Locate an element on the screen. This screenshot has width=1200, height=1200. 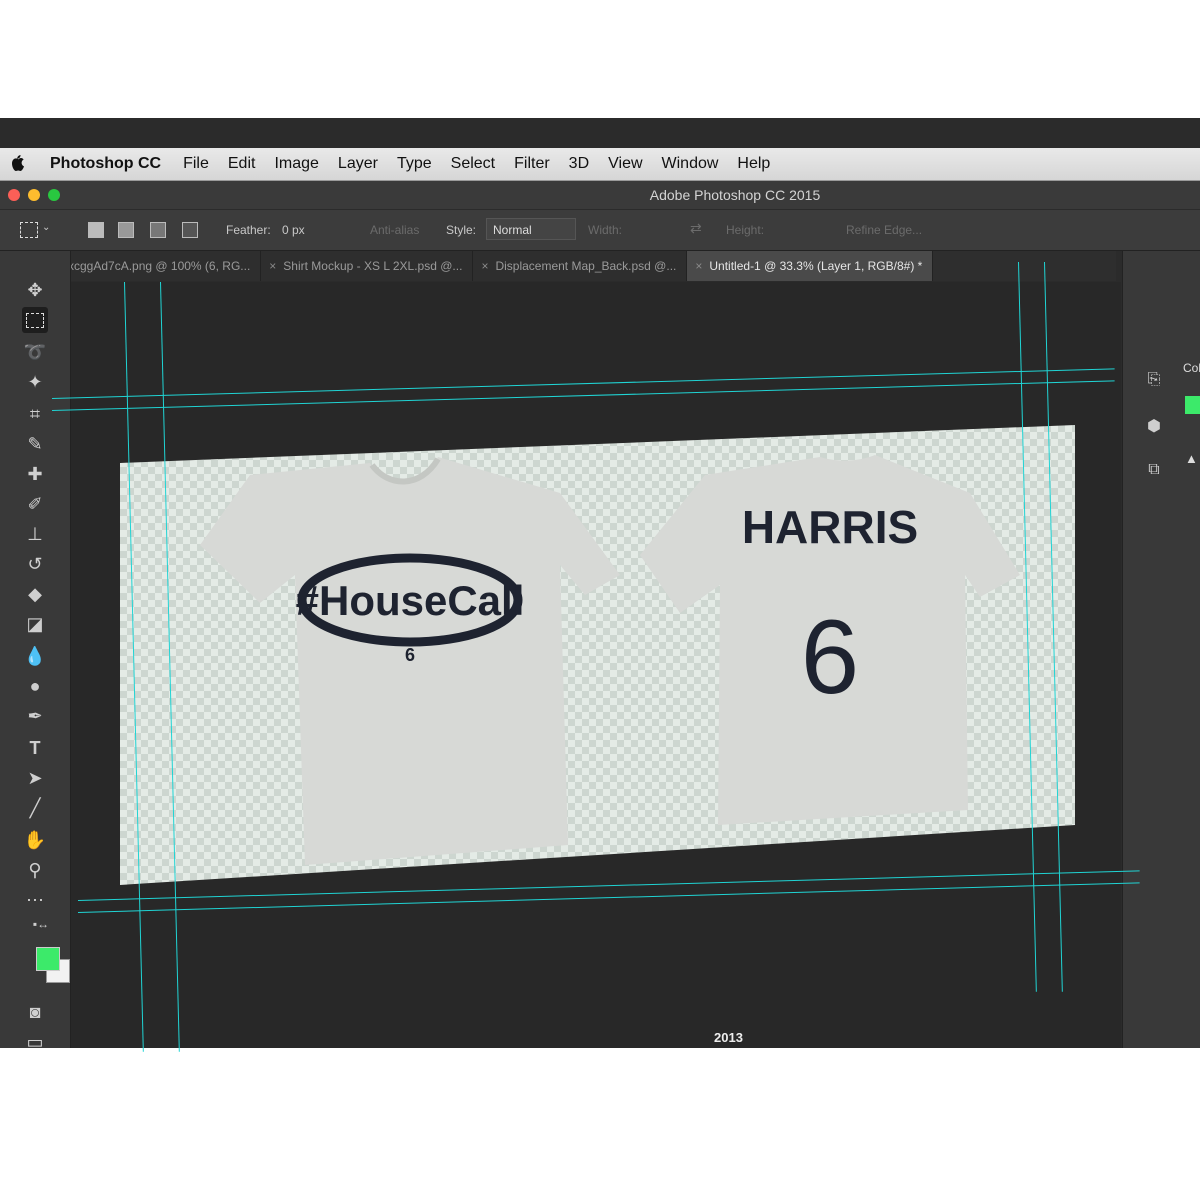
window-title: Adobe Photoshop CC 2015 is located at coordinates (735, 195).